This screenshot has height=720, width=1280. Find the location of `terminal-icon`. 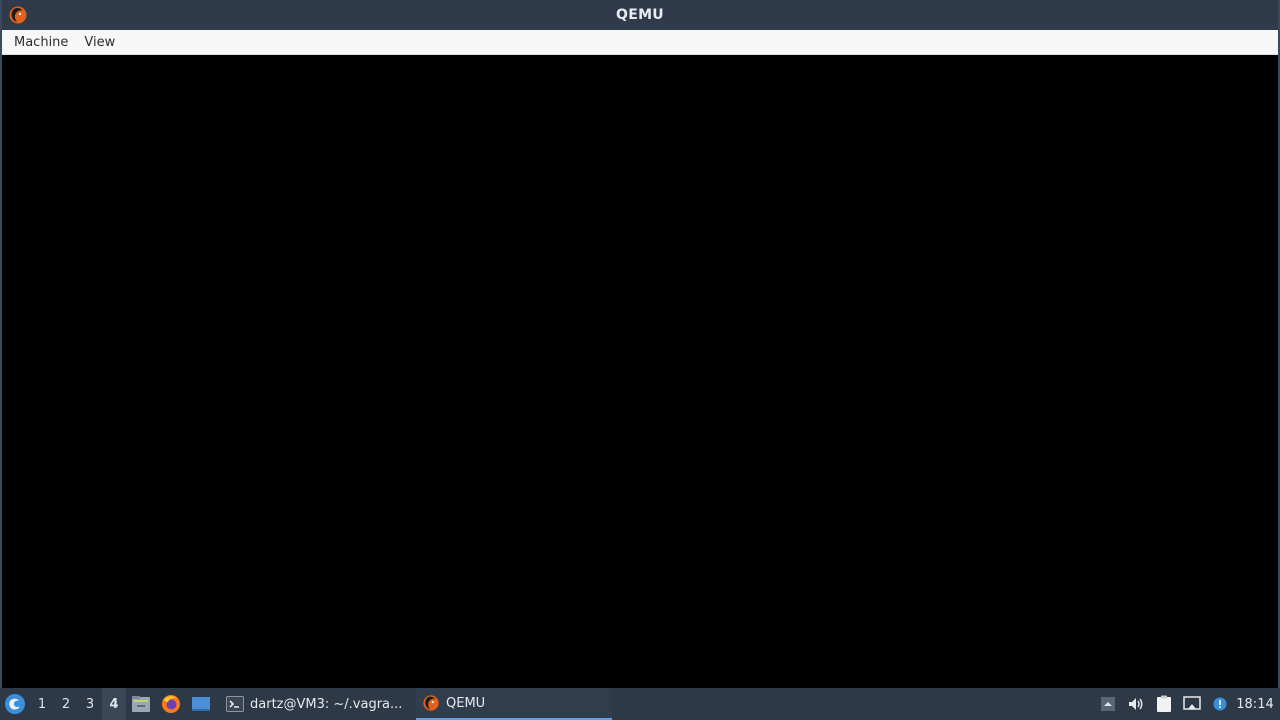

terminal-icon is located at coordinates (235, 704).